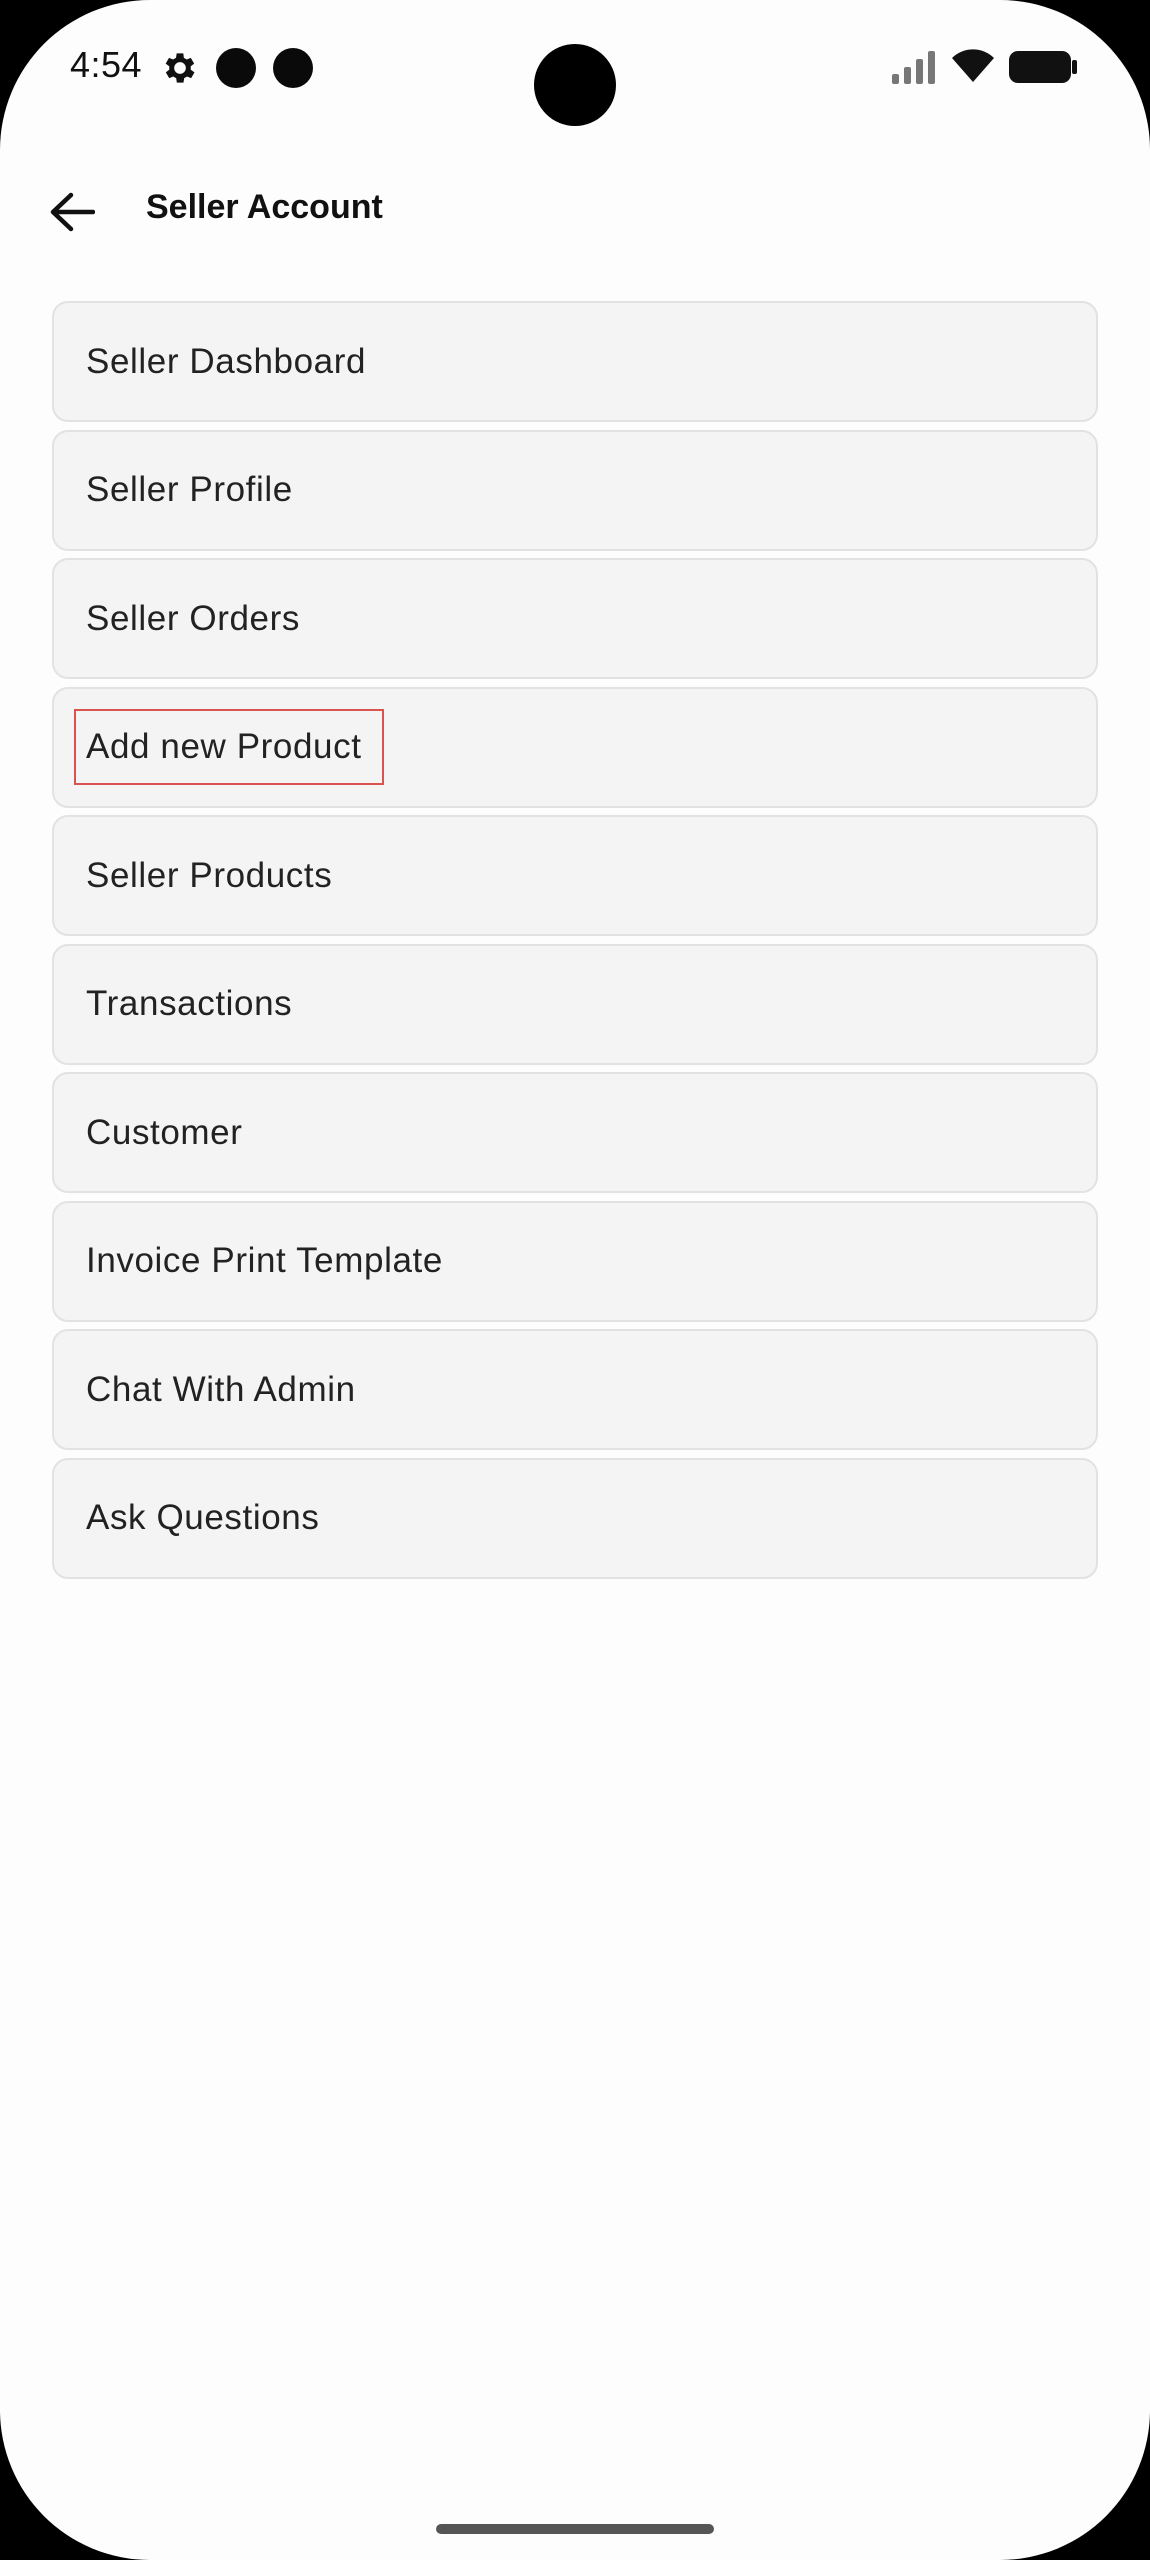  Describe the element at coordinates (575, 2529) in the screenshot. I see `home-indicator` at that location.